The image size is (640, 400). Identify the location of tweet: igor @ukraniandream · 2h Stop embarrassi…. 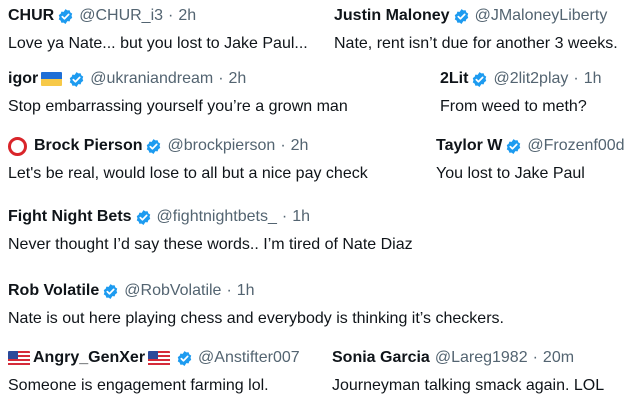
(178, 93).